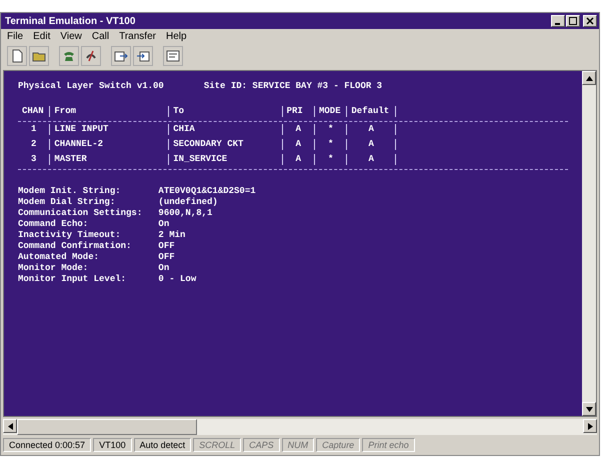 This screenshot has height=460, width=607. Describe the element at coordinates (10, 426) in the screenshot. I see `left-arrow-icon` at that location.